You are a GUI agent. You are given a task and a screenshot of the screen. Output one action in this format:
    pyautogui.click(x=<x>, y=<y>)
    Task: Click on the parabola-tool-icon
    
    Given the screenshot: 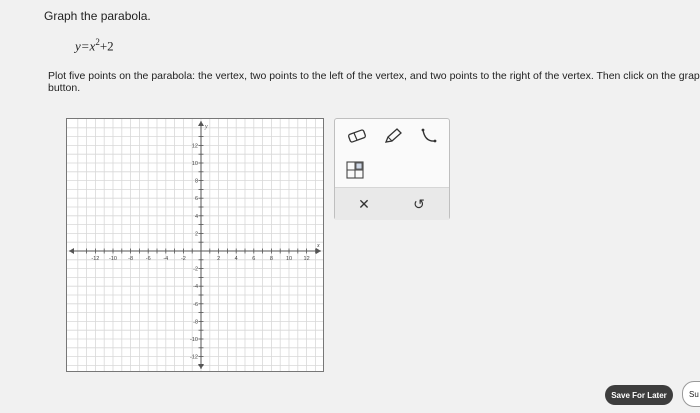 What is the action you would take?
    pyautogui.click(x=429, y=136)
    